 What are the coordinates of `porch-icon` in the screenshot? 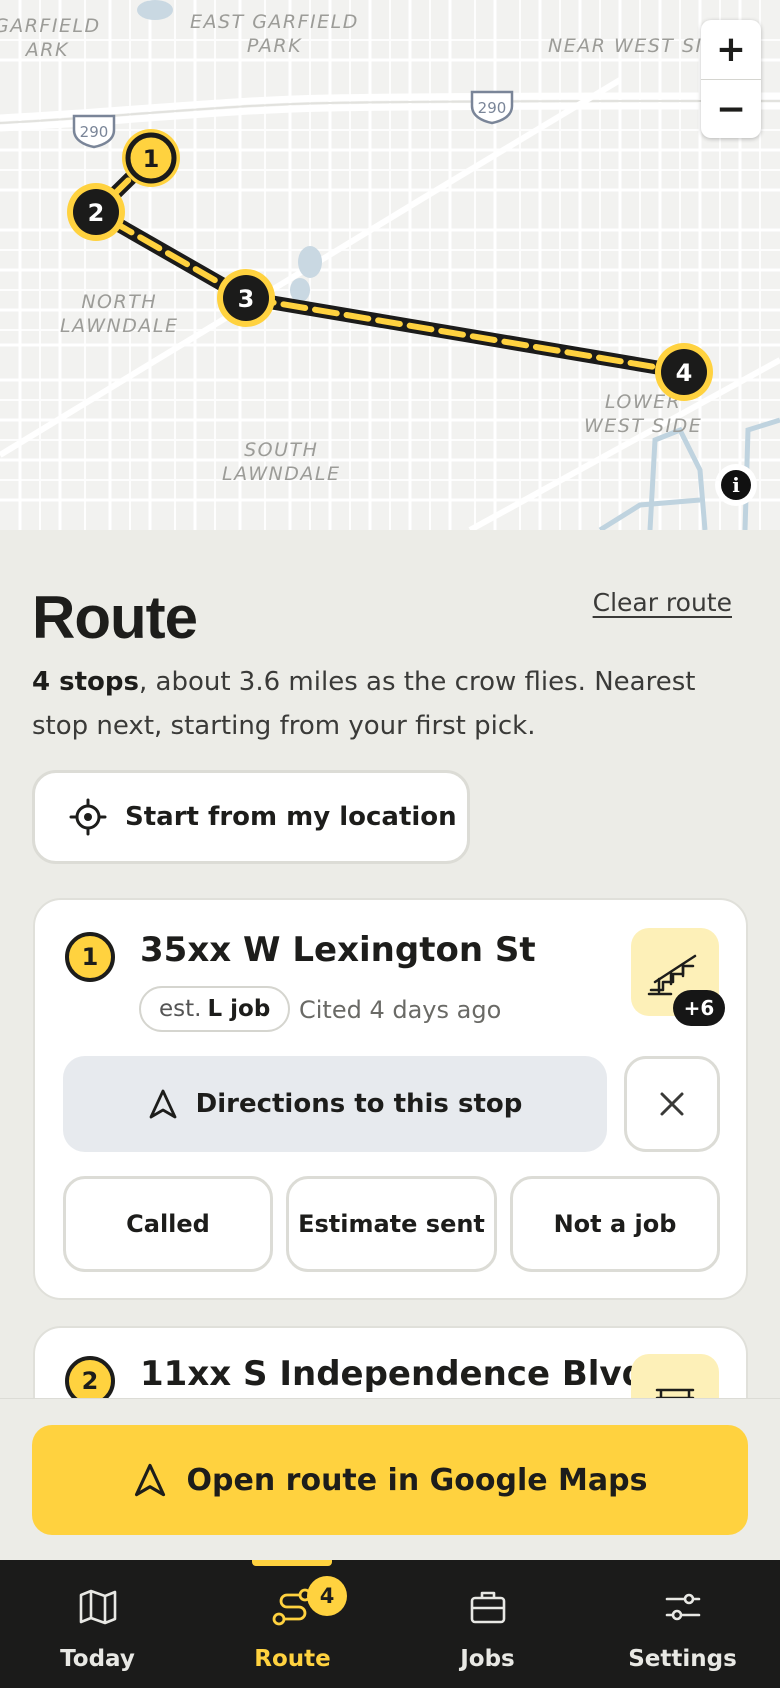 It's located at (675, 1393).